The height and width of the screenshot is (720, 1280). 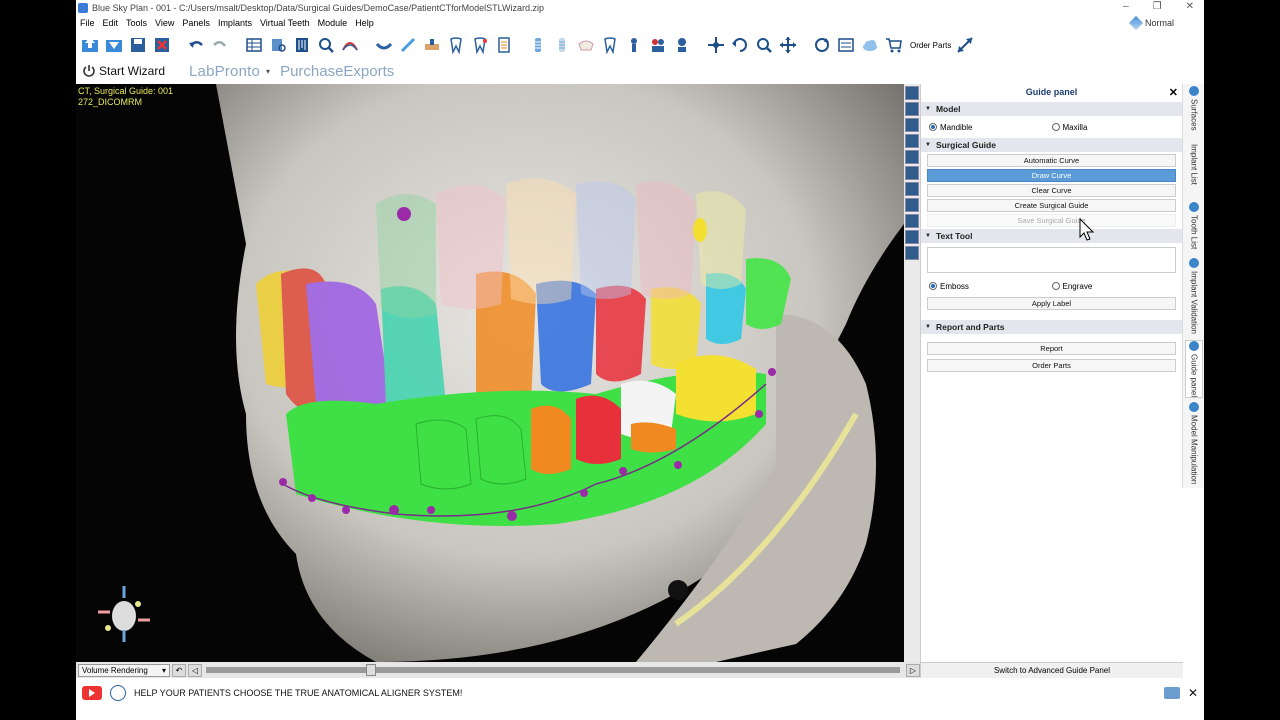 I want to click on tool-face-icon, so click(x=912, y=157).